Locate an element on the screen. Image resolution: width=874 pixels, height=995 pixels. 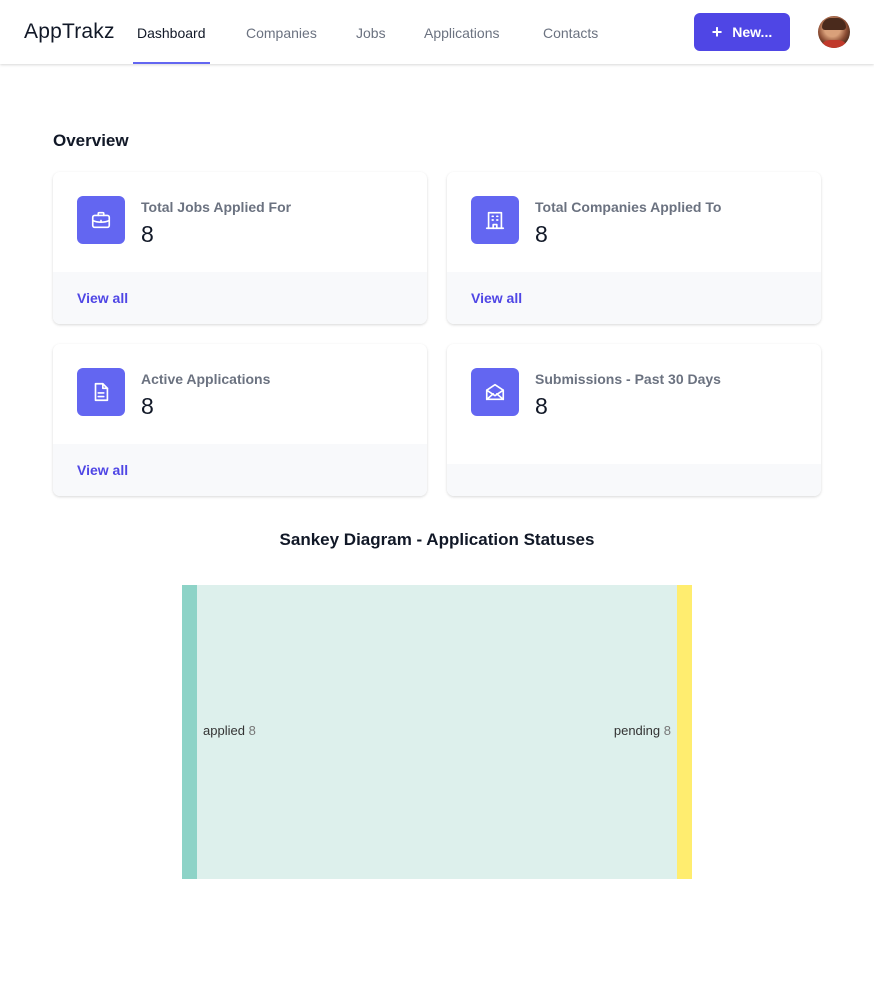
app-brand: AppTrakz is located at coordinates (69, 32).